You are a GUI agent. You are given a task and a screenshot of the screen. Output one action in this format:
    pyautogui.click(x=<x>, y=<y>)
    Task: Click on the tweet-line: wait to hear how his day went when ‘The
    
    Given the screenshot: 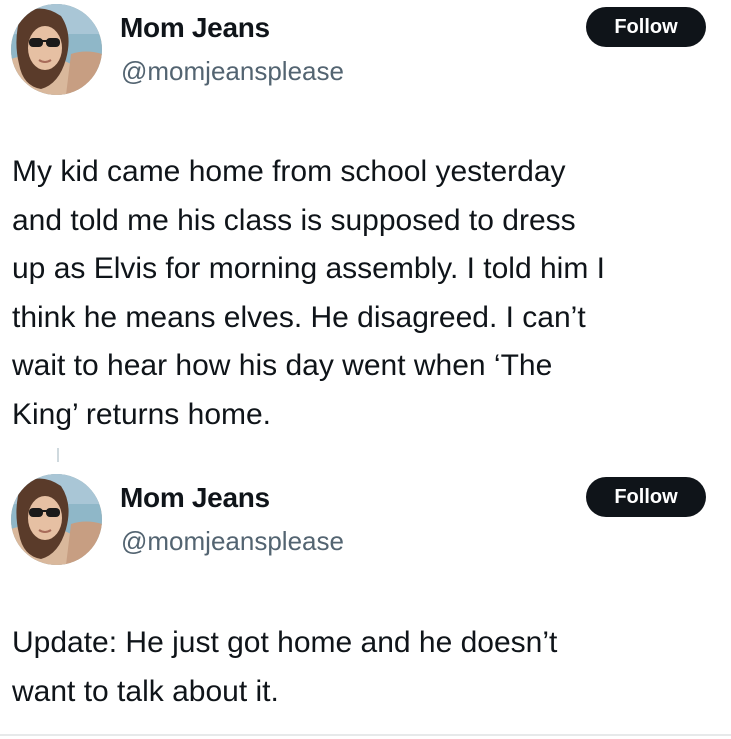 What is the action you would take?
    pyautogui.click(x=282, y=365)
    